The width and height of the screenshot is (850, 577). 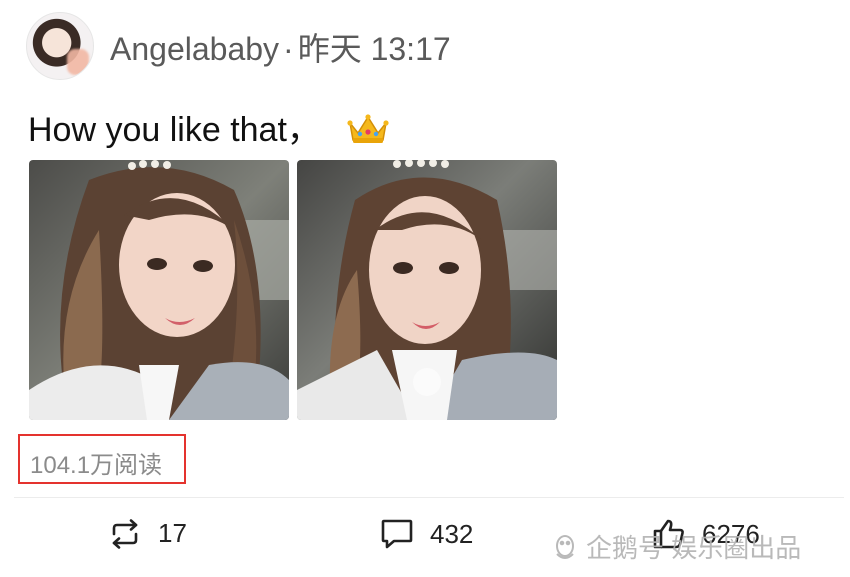 What do you see at coordinates (174, 130) in the screenshot?
I see `post-body: How you like that，` at bounding box center [174, 130].